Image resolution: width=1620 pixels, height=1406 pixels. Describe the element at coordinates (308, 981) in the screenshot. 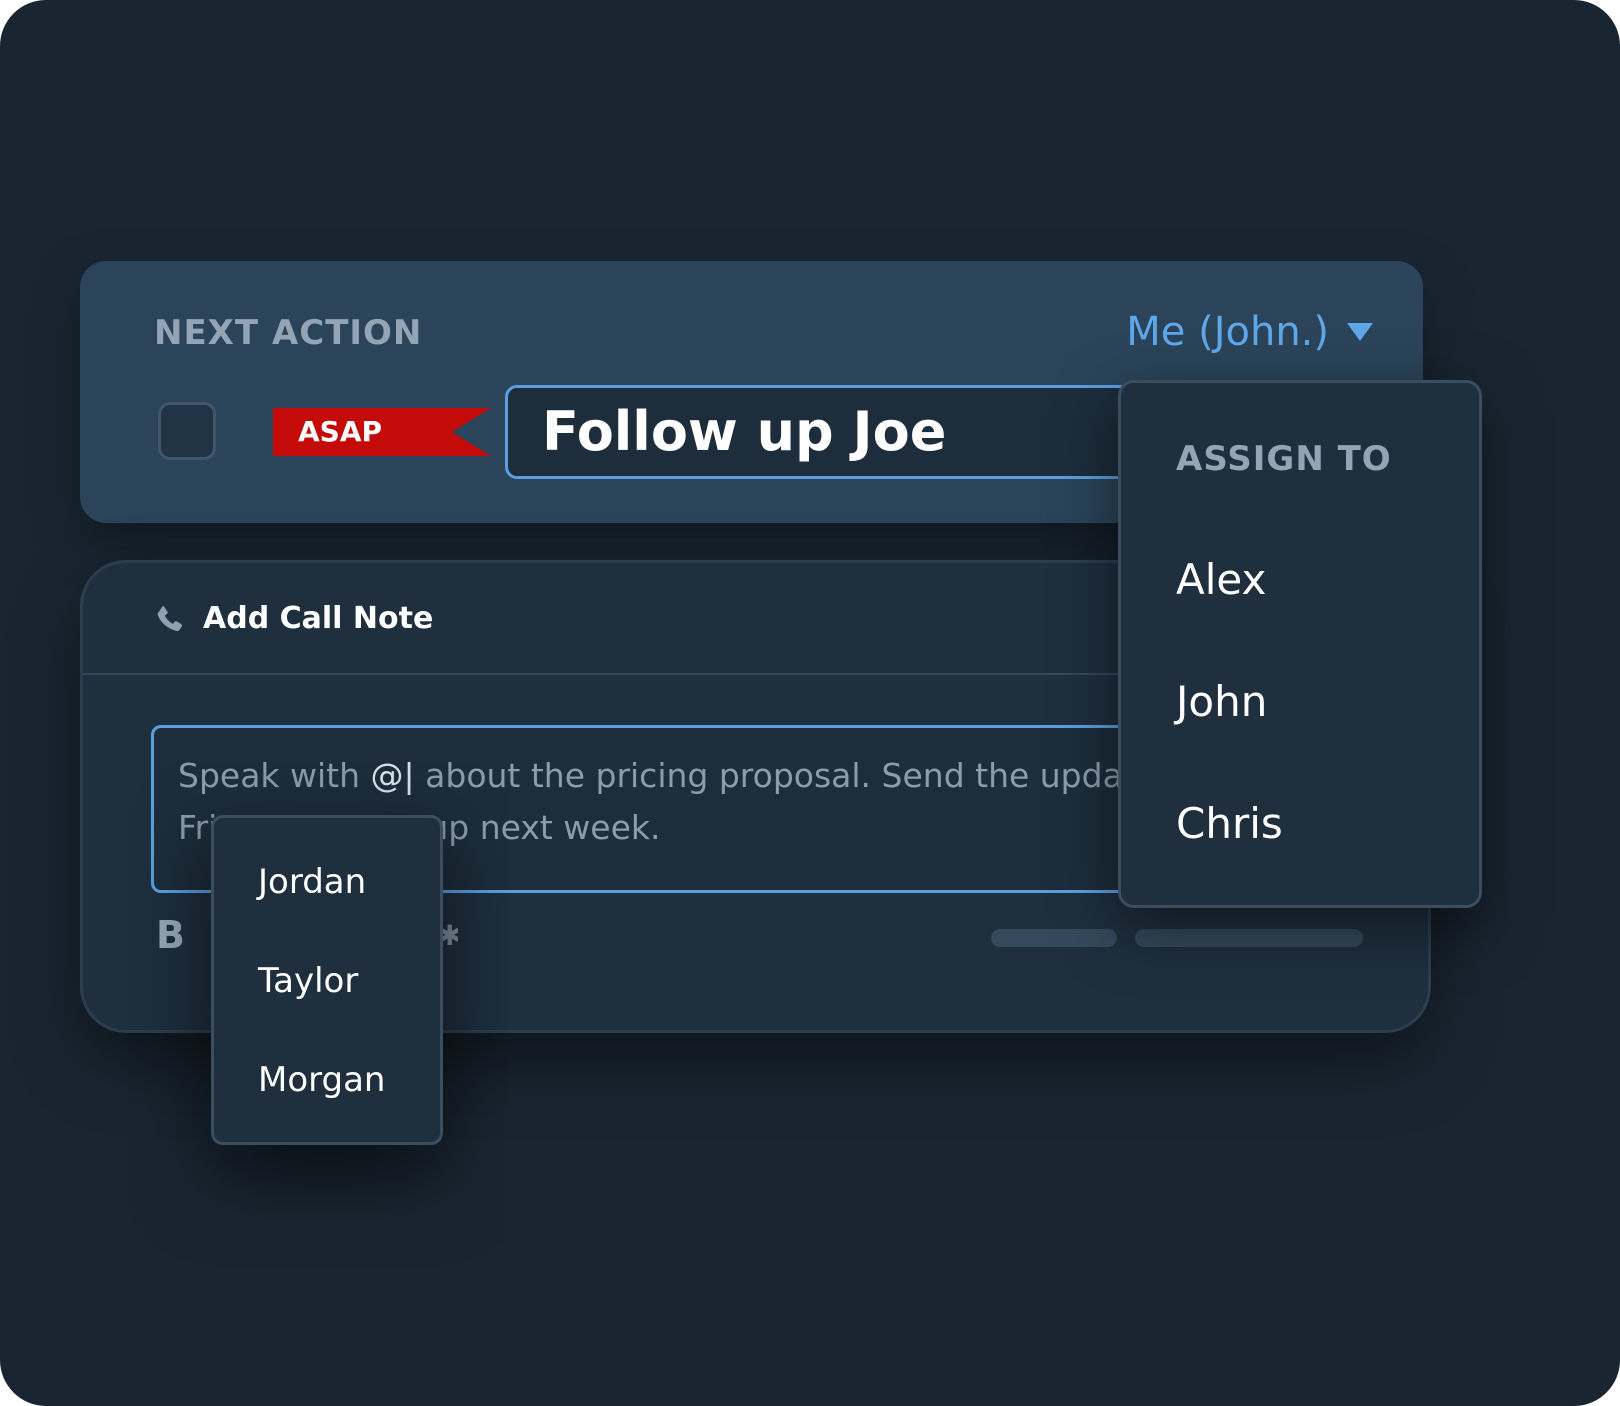

I see `mention-option-taylor: Taylor` at that location.